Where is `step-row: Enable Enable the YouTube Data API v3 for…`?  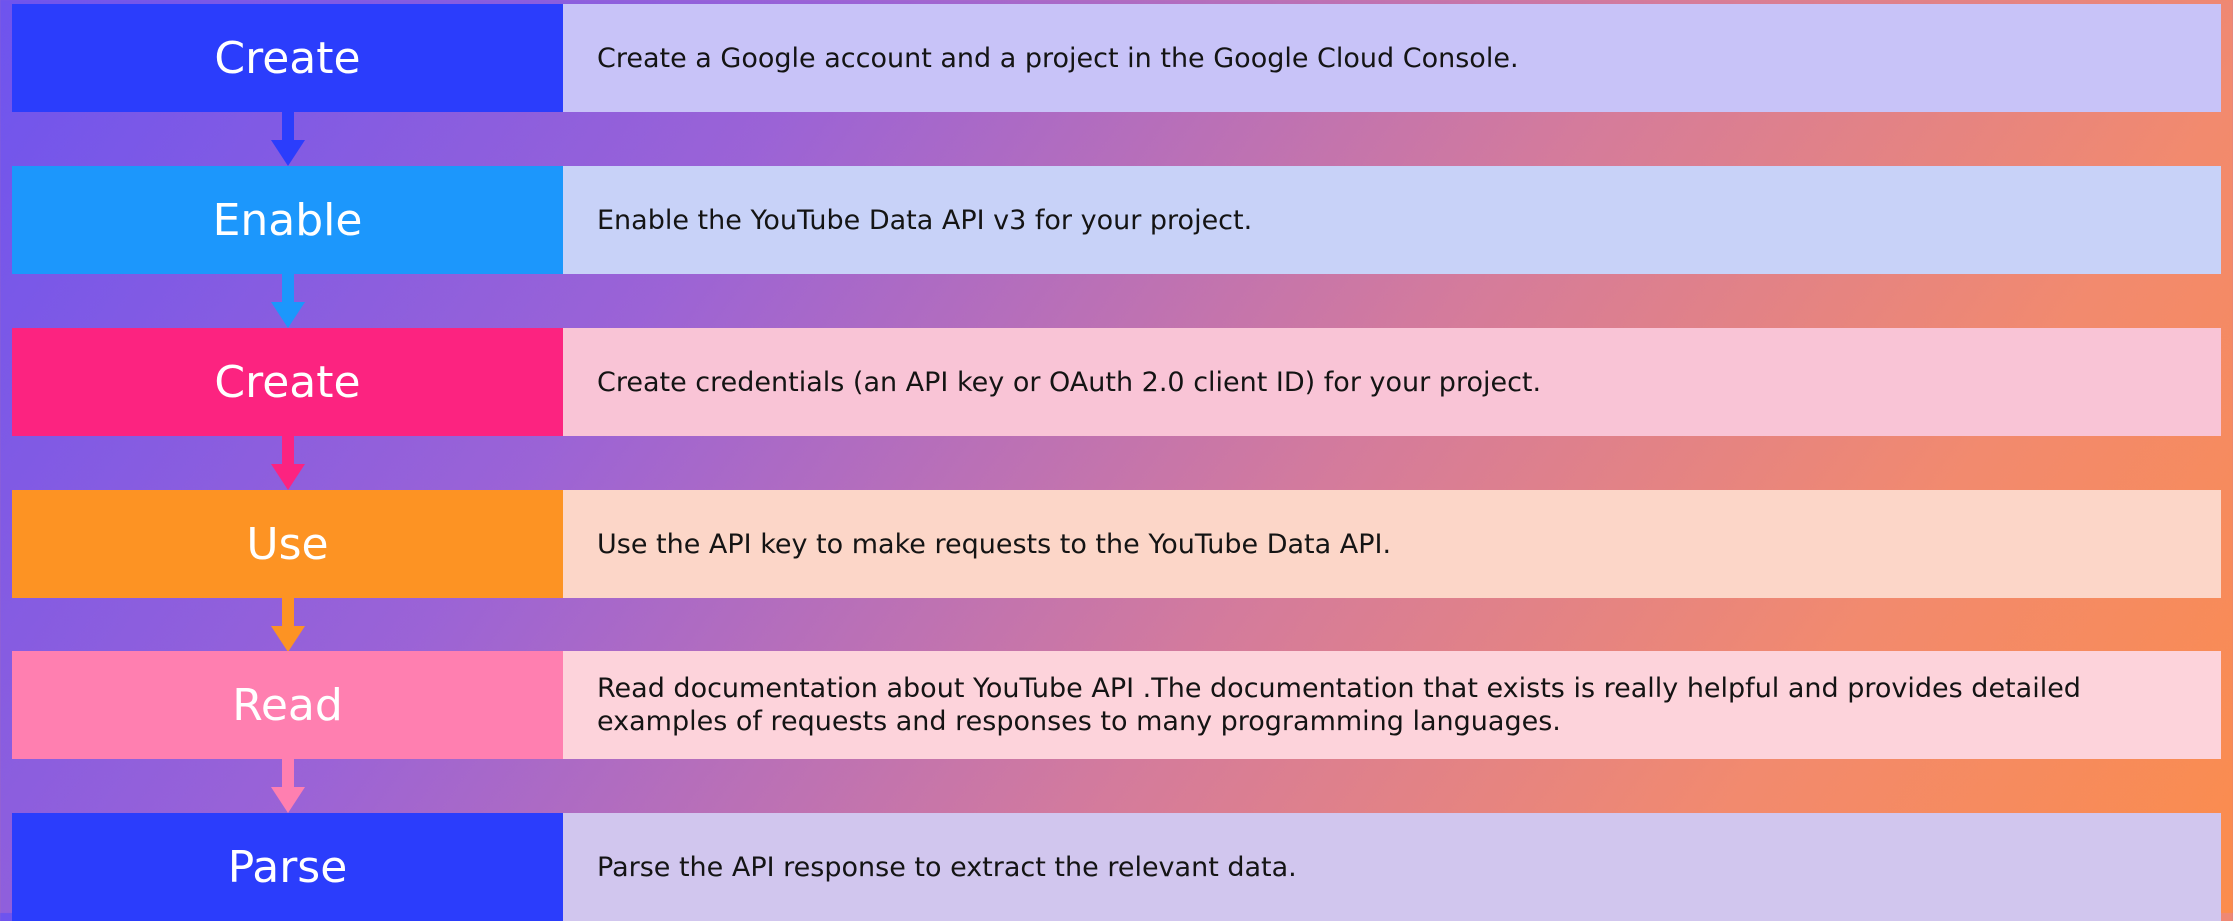
step-row: Enable Enable the YouTube Data API v3 for… is located at coordinates (1116, 220).